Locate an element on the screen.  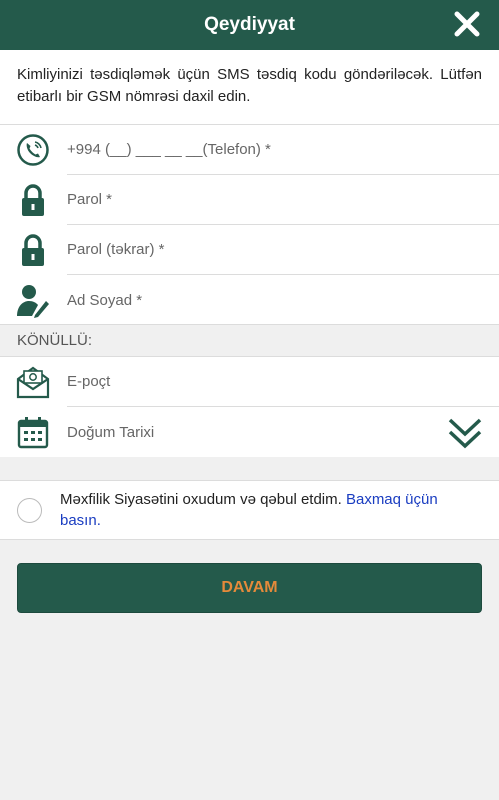
optional-fields is located at coordinates (249, 407).